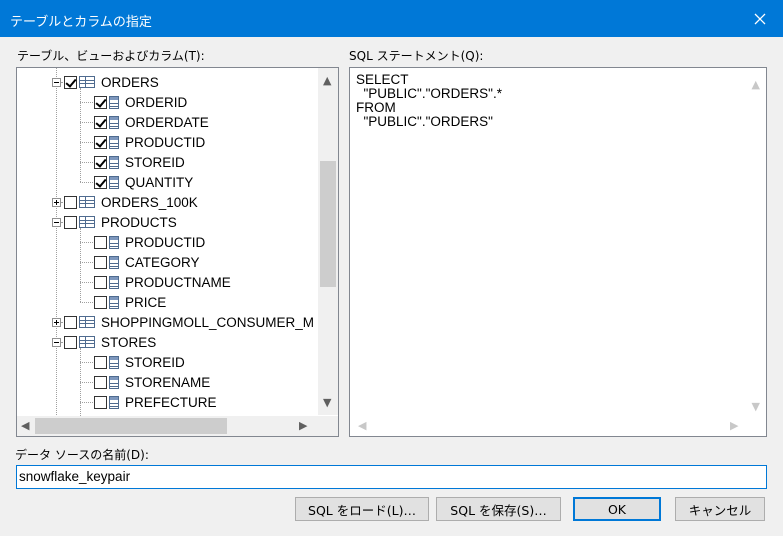 Image resolution: width=783 pixels, height=536 pixels. What do you see at coordinates (178, 282) in the screenshot?
I see `tree-node-label: PRODUCTNAME` at bounding box center [178, 282].